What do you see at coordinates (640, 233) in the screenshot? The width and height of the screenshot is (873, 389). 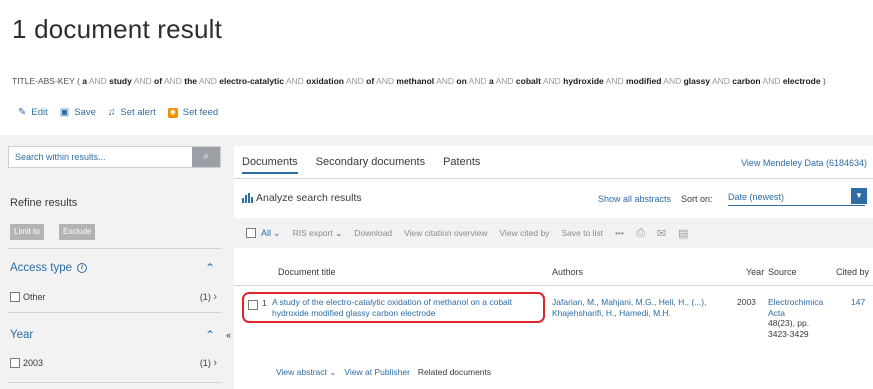 I see `print-icon: ⎙` at bounding box center [640, 233].